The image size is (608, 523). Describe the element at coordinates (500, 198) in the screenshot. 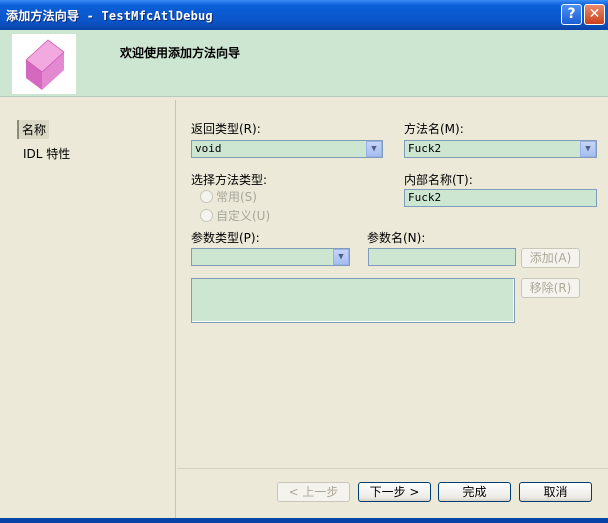

I see `internal-name-input: Fuck2` at that location.